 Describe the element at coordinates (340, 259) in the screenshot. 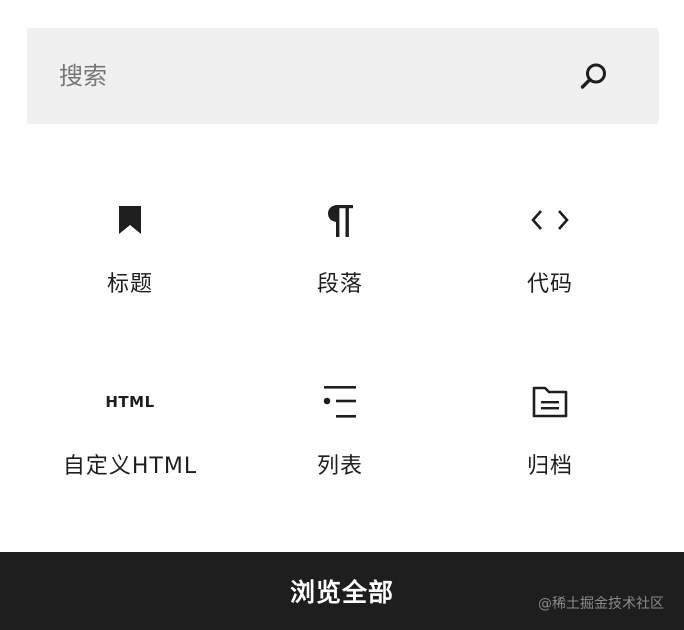

I see `block-item-paragraph: 段落` at that location.